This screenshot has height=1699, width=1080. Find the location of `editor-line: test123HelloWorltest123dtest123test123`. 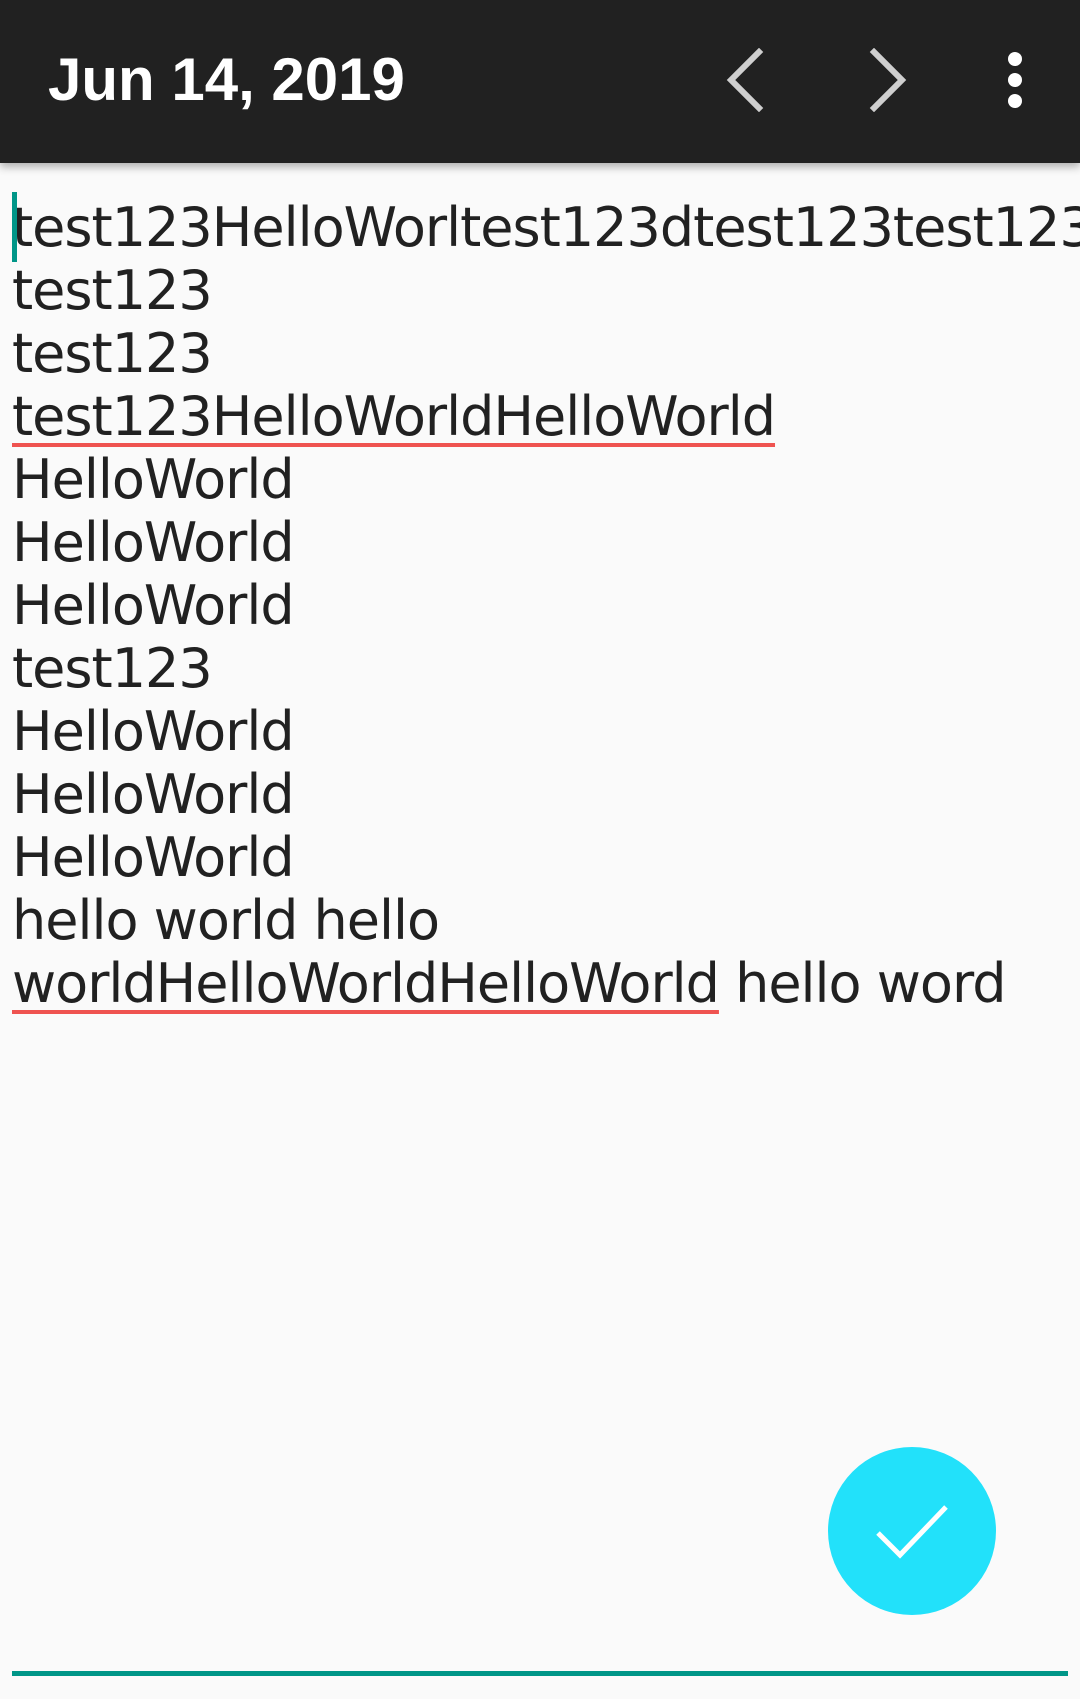

editor-line: test123HelloWorltest123dtest123test123 is located at coordinates (546, 227).